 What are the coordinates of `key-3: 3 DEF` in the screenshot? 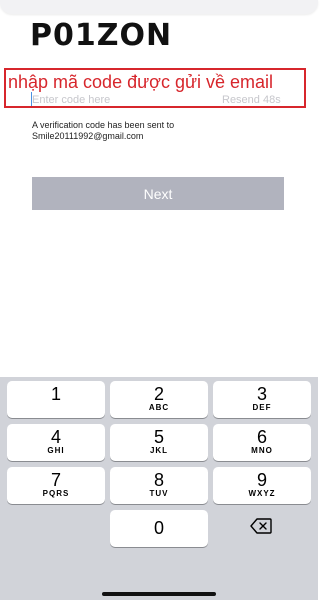 It's located at (262, 399).